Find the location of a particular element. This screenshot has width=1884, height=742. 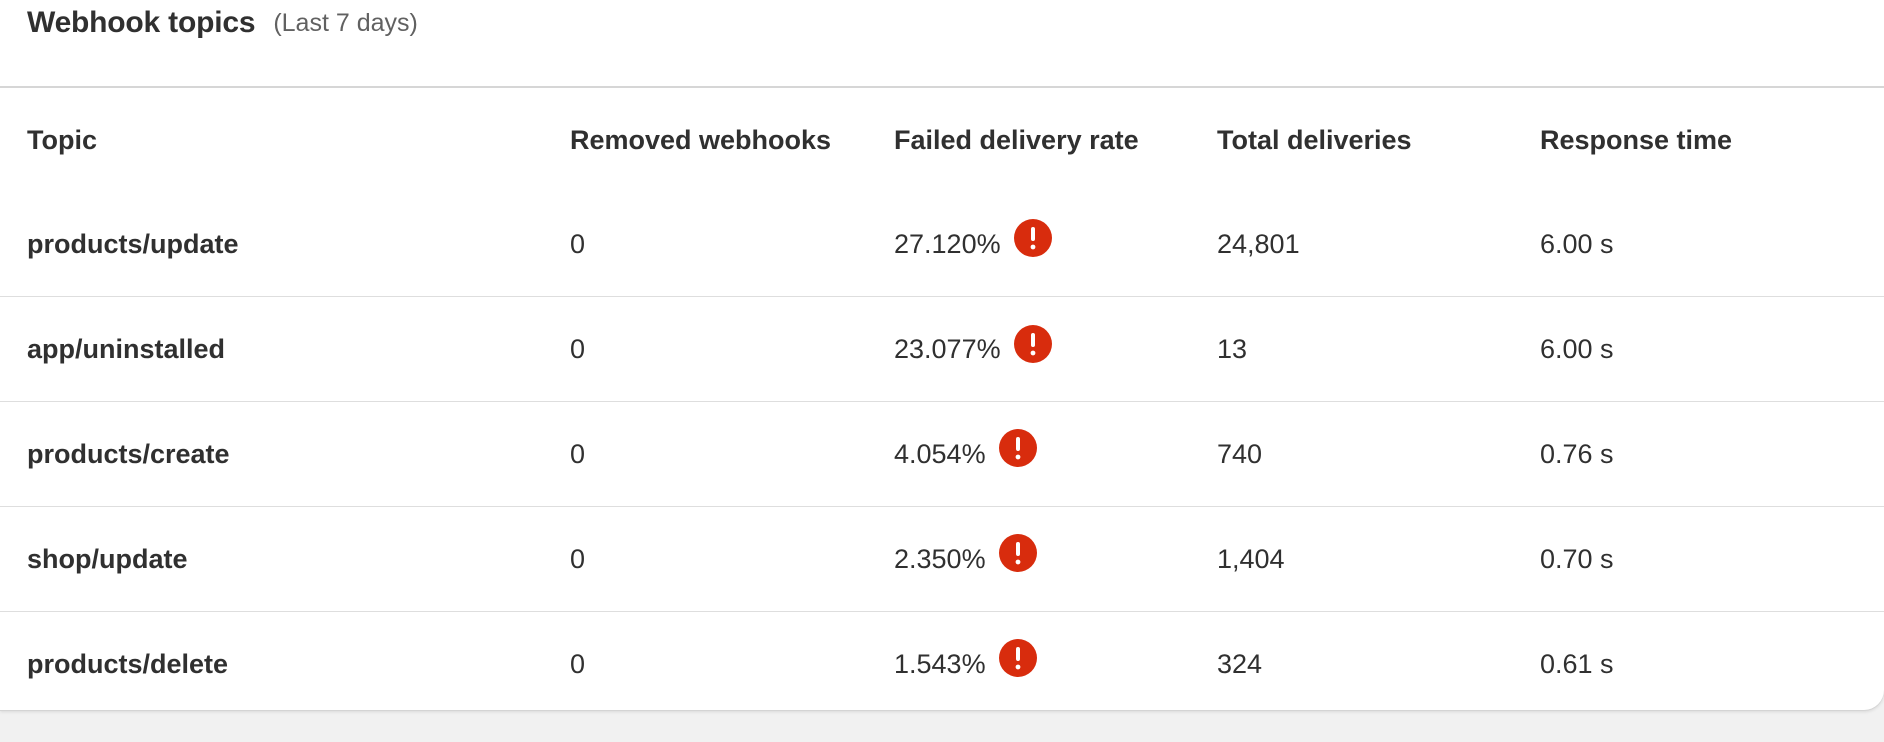

failed-delivery-rate-cell: 2.350% is located at coordinates (966, 559).